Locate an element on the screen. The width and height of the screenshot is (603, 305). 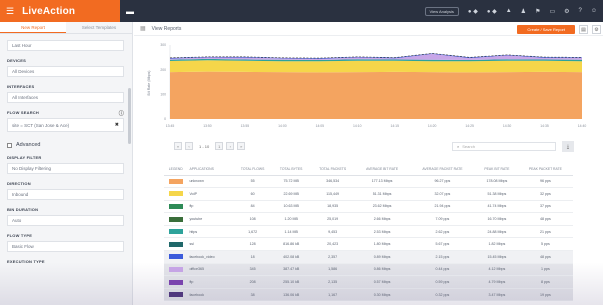
table-cell: 48 pps is located at coordinates (545, 219).